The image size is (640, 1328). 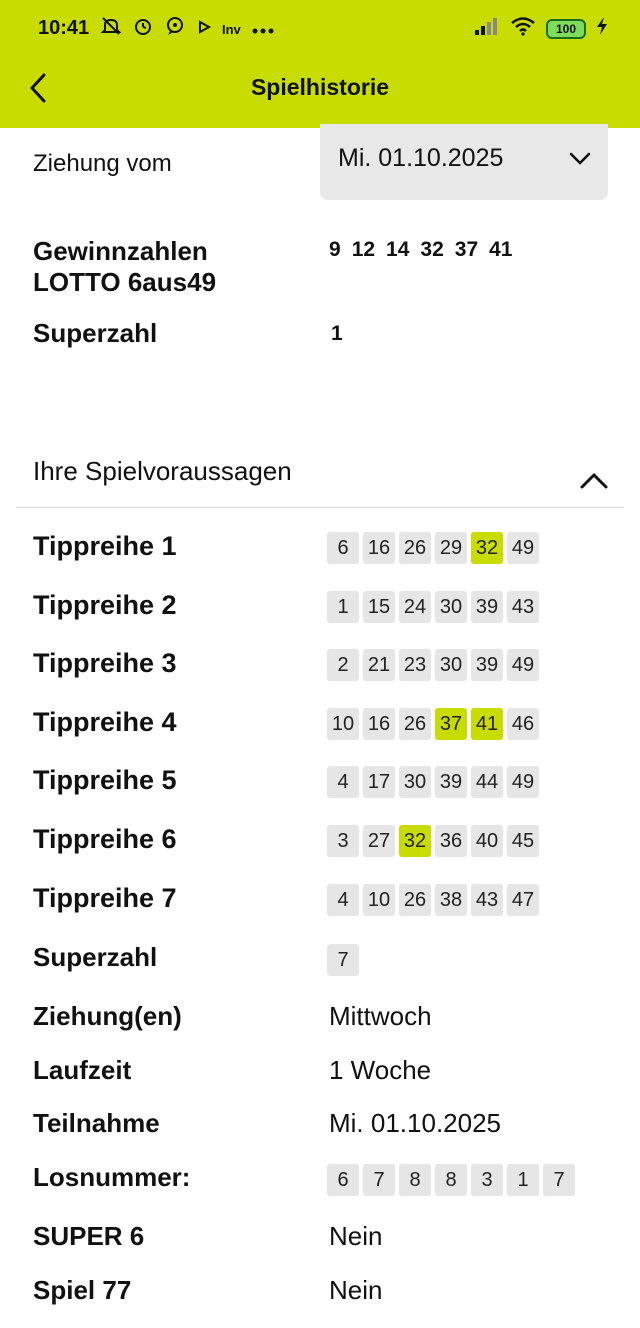 I want to click on winning-number: 37, so click(x=466, y=249).